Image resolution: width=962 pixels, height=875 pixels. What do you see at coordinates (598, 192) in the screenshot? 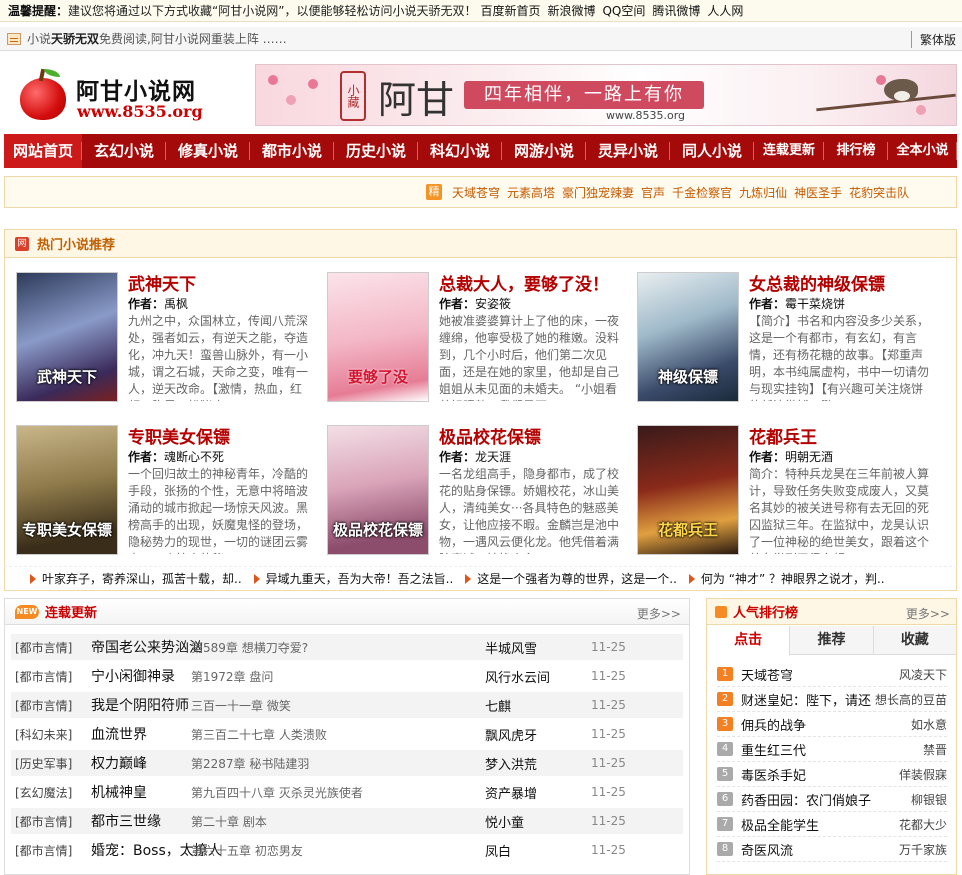
I see `hot-keyword: 豪门独宠辣妻` at bounding box center [598, 192].